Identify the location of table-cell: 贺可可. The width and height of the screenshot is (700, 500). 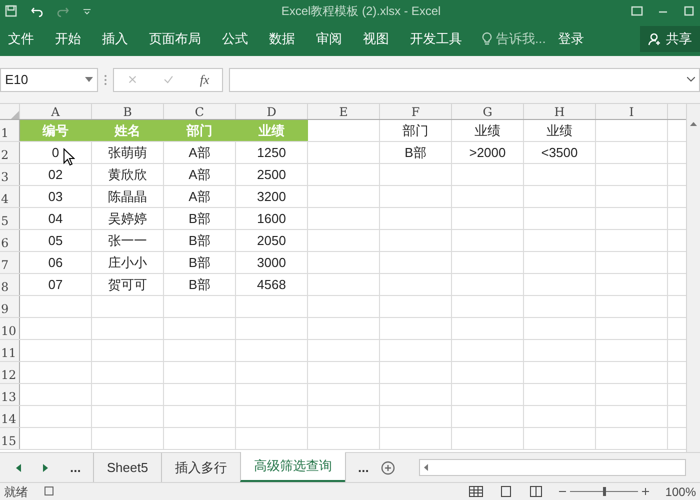
(128, 284).